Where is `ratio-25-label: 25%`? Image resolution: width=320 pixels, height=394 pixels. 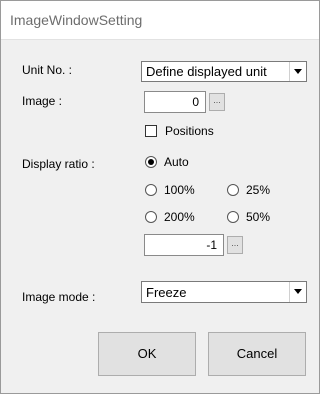 ratio-25-label: 25% is located at coordinates (258, 190).